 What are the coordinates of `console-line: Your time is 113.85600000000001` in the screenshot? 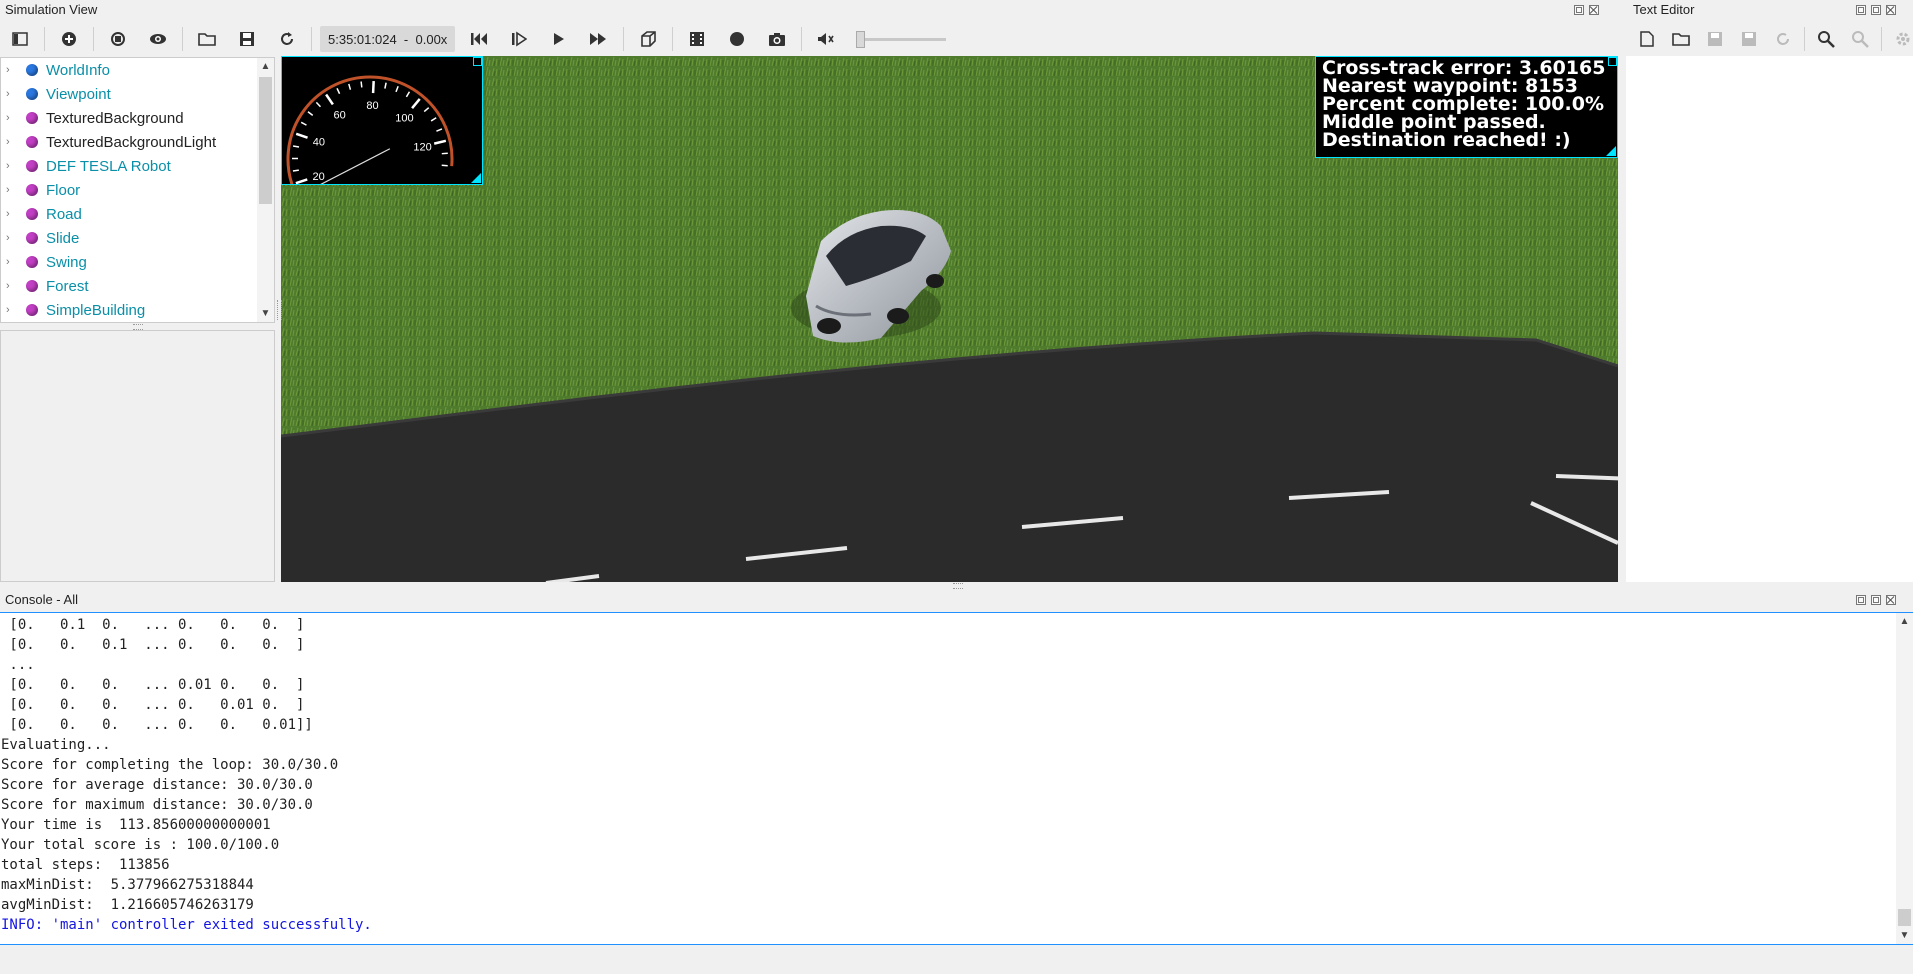 It's located at (136, 825).